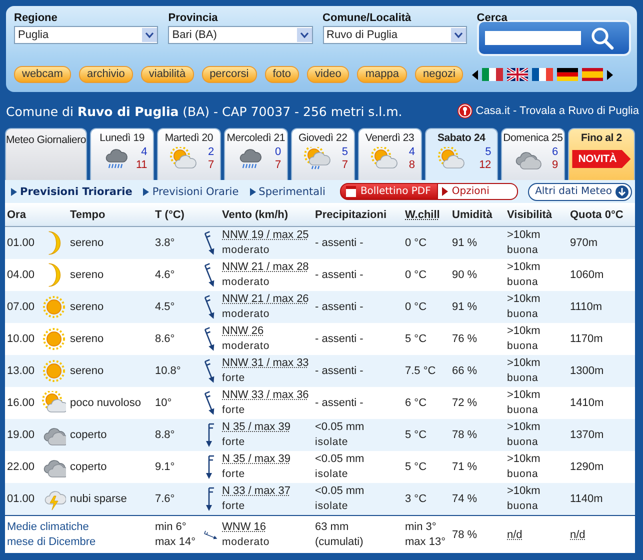 The image size is (643, 560). Describe the element at coordinates (165, 435) in the screenshot. I see `temperature-cell-text: 8.8°` at that location.